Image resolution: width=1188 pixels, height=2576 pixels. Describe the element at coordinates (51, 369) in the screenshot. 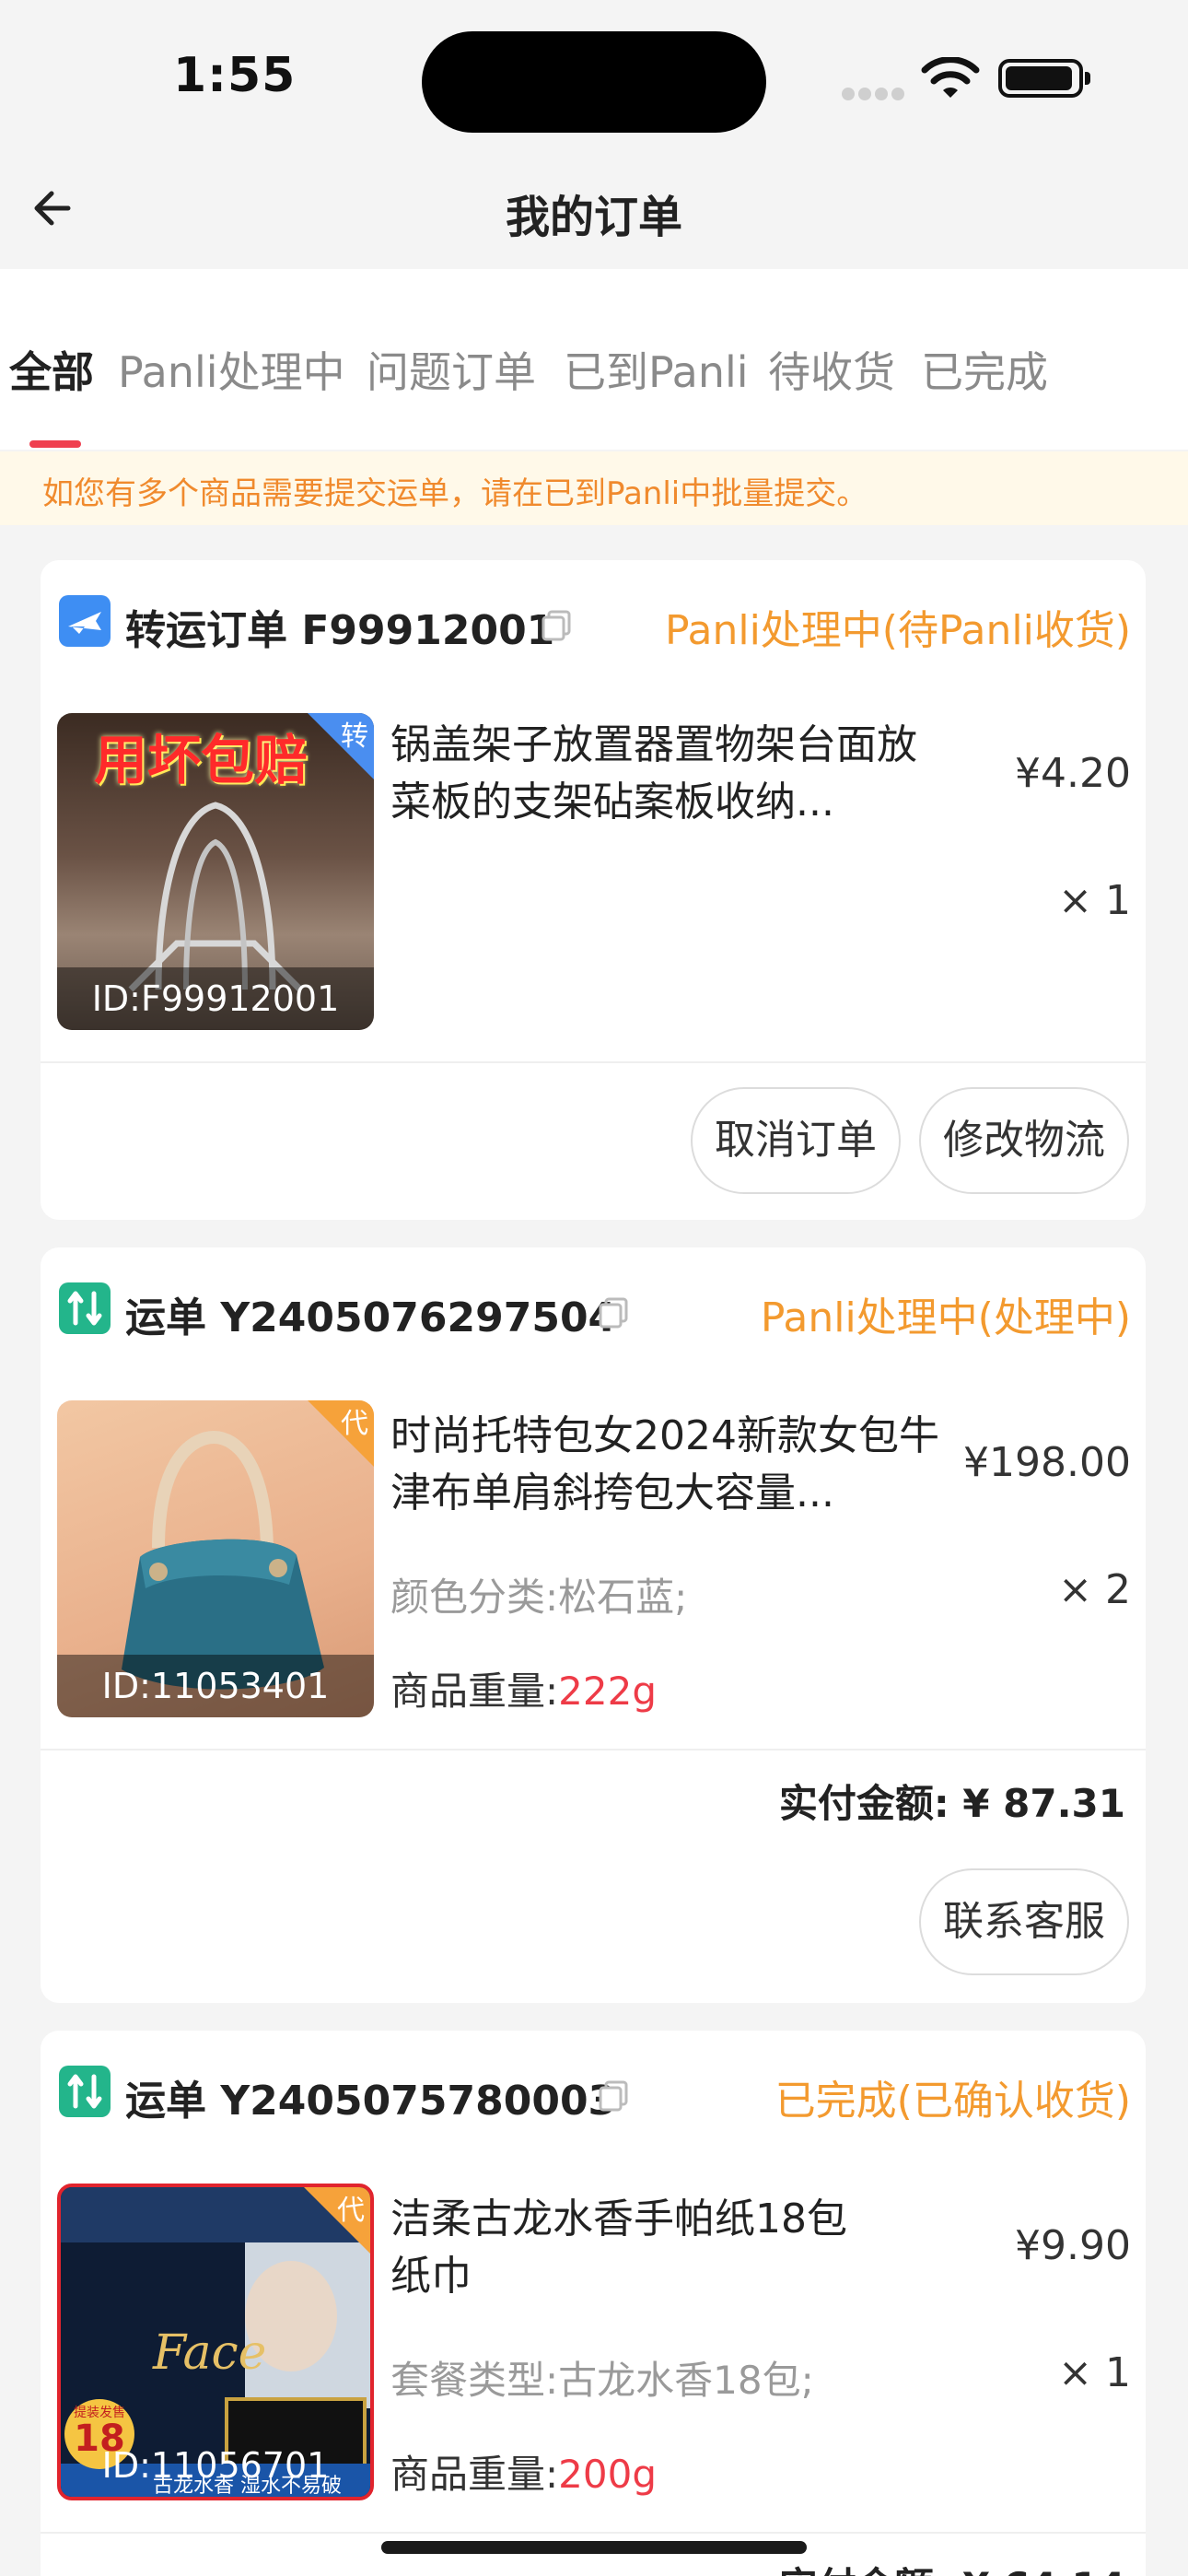

I see `tab-all: 全部` at that location.